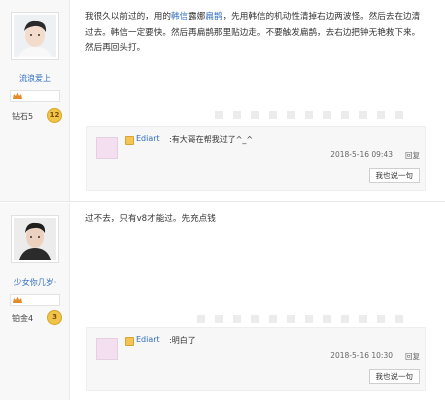 This screenshot has width=445, height=400. Describe the element at coordinates (150, 219) in the screenshot. I see `content-text: 过不去，只有v8才能过。先充点钱` at that location.